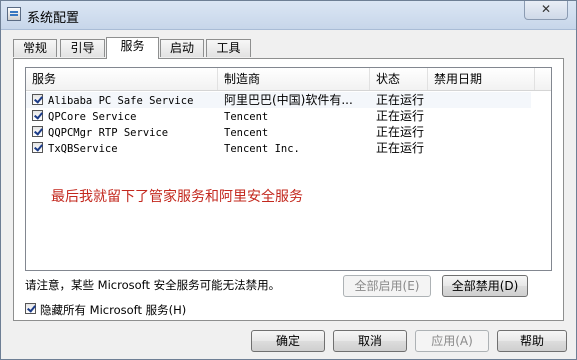 The height and width of the screenshot is (360, 577). I want to click on tab-boot: 引导, so click(82, 48).